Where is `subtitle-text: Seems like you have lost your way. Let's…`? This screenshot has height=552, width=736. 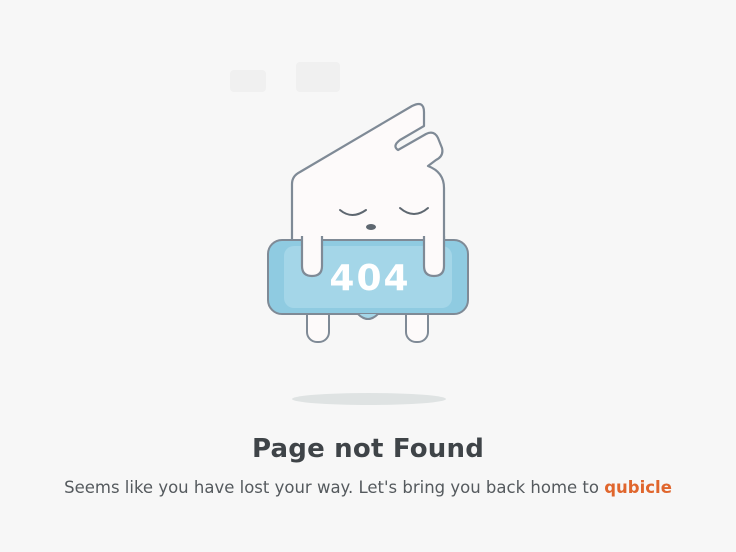
subtitle-text: Seems like you have lost your way. Let's… is located at coordinates (331, 487).